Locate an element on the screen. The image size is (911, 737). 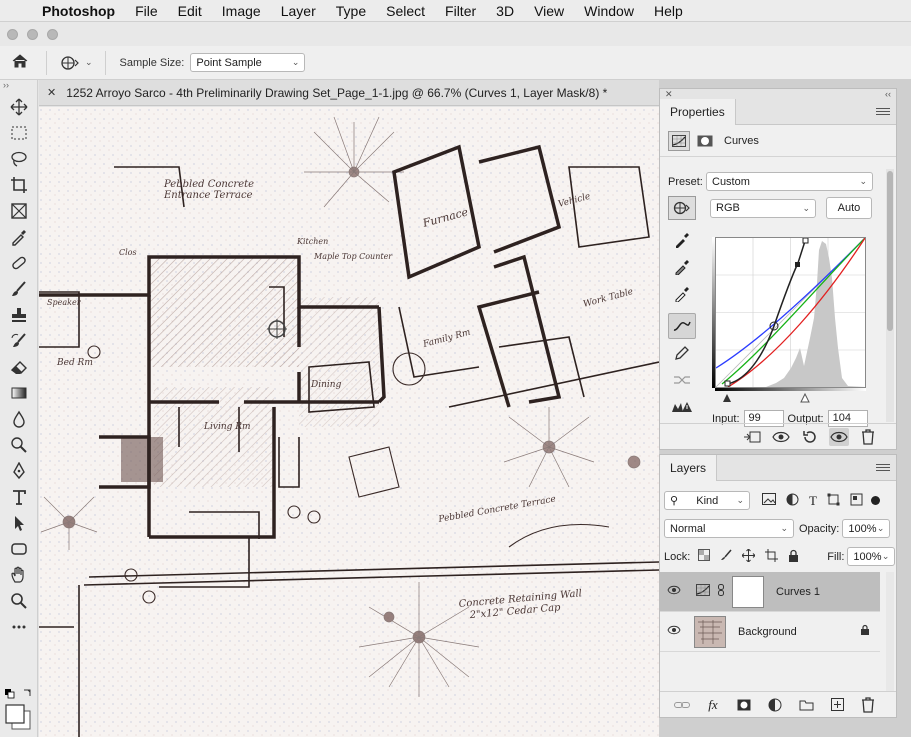
toggle-visibility-button is located at coordinates (839, 436).